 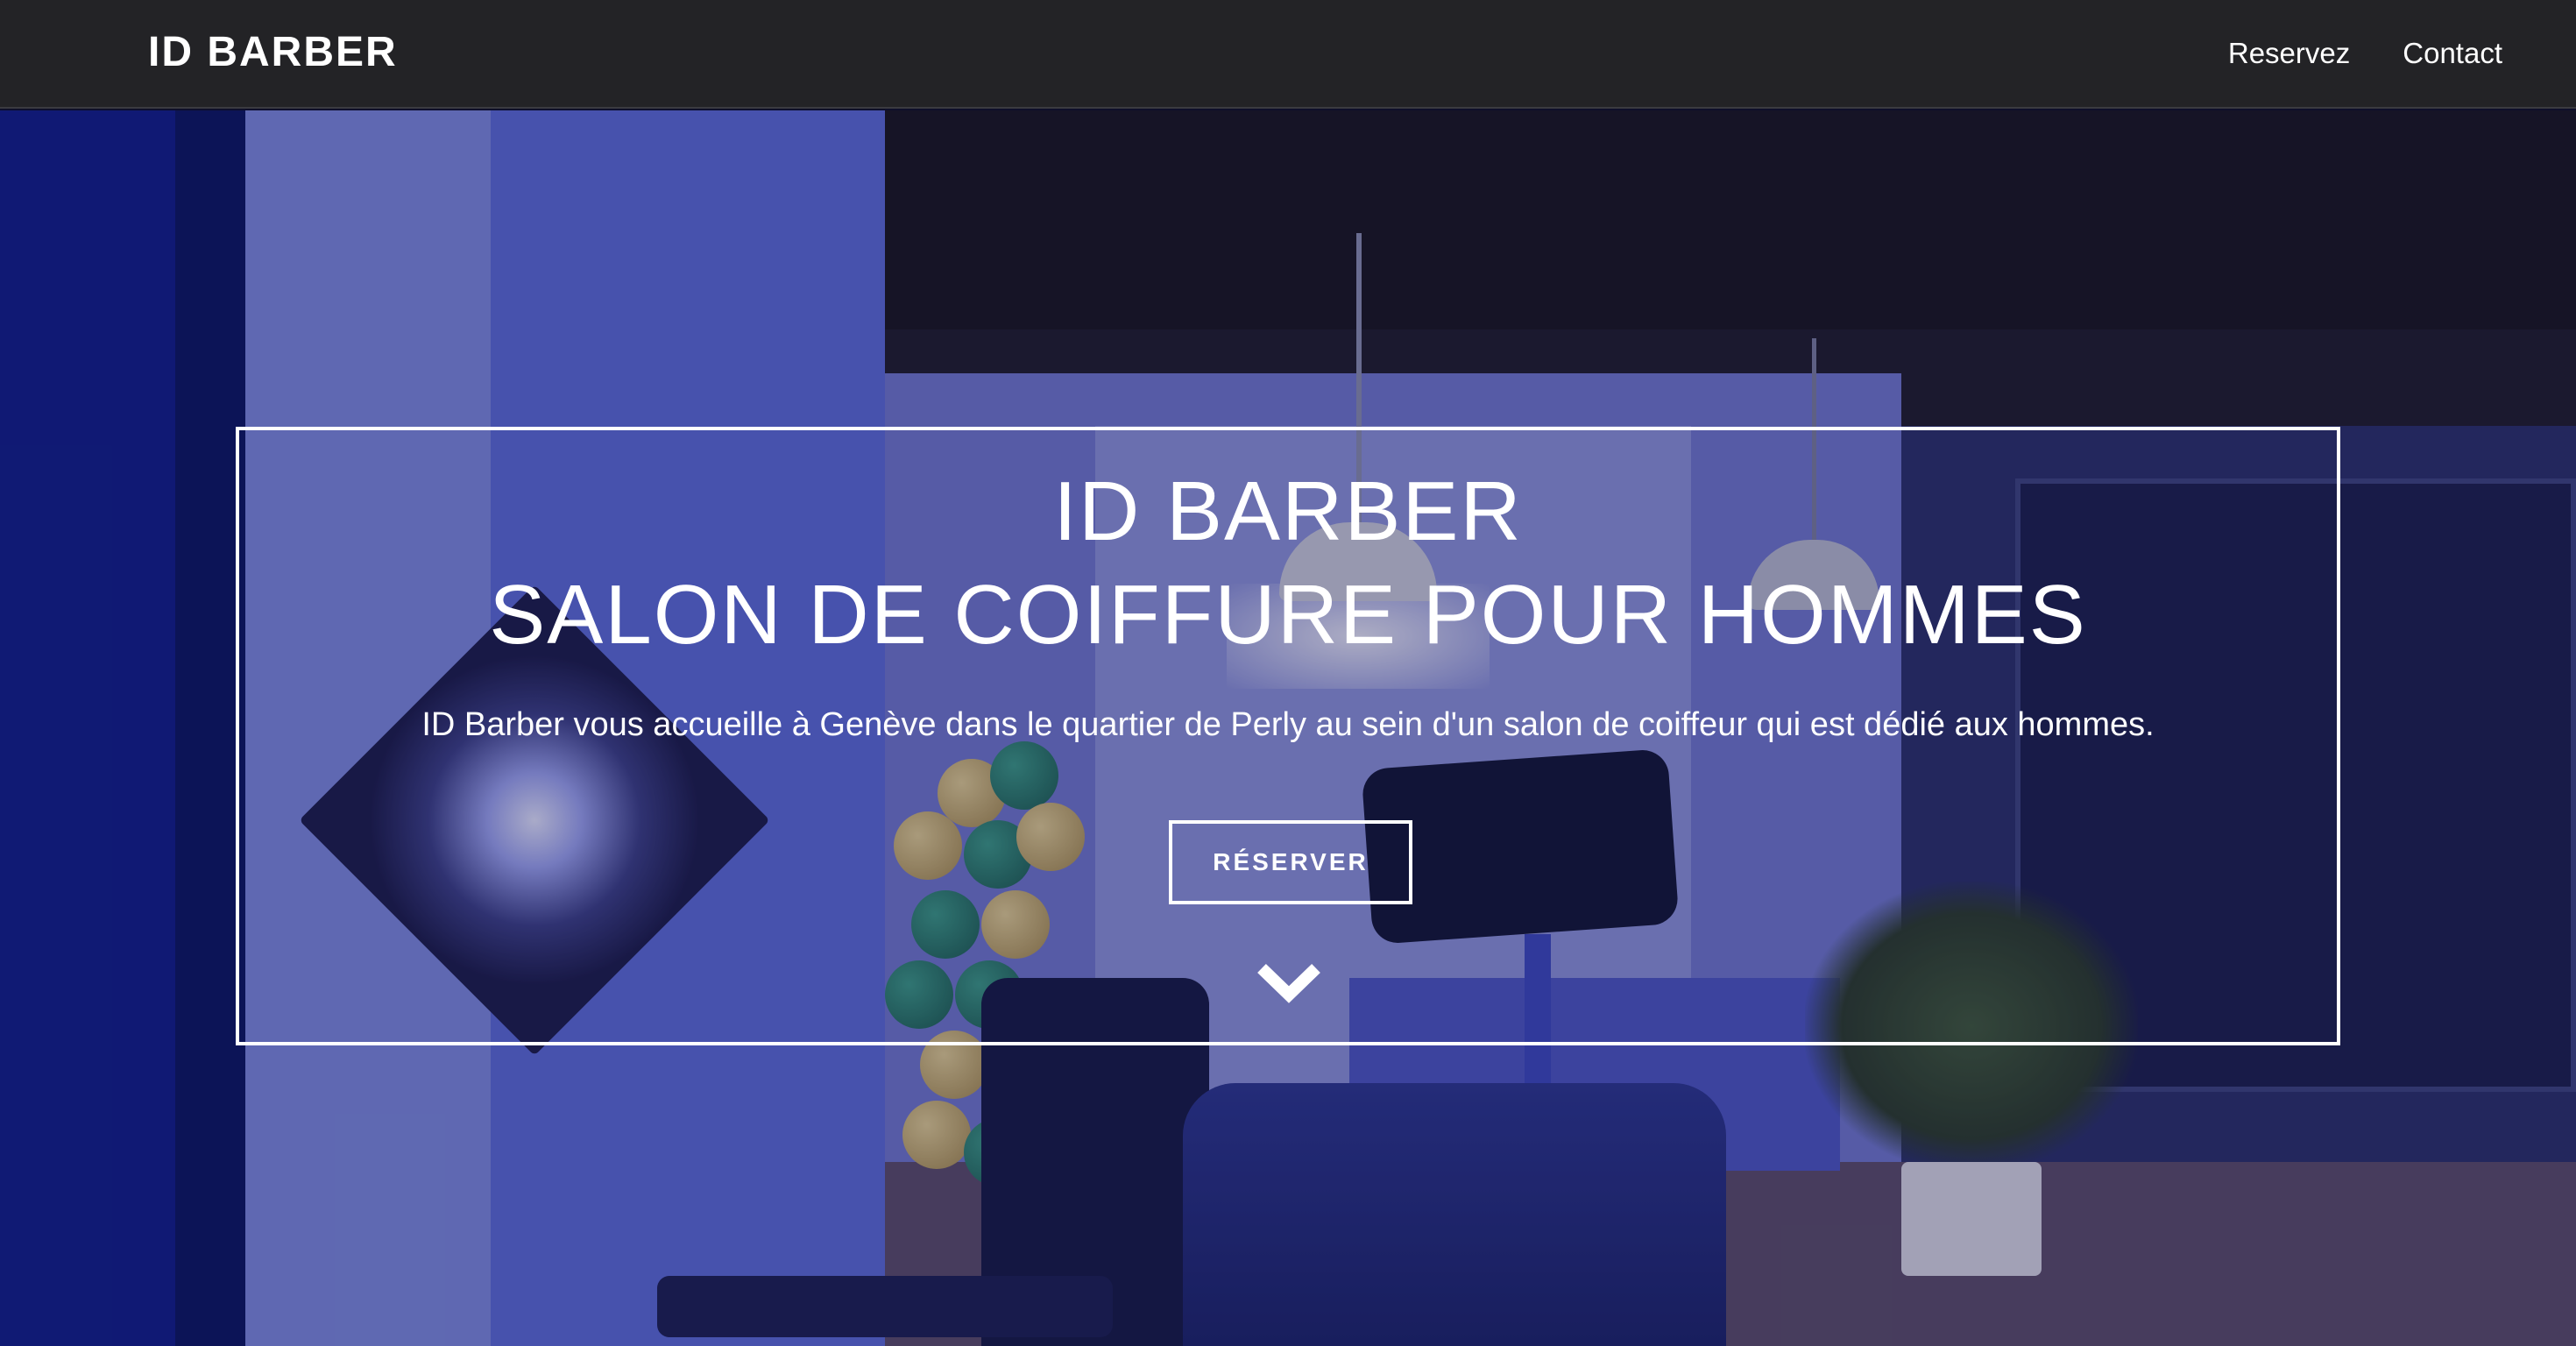 I want to click on nav-link-reservez: Reservez, so click(x=2289, y=53).